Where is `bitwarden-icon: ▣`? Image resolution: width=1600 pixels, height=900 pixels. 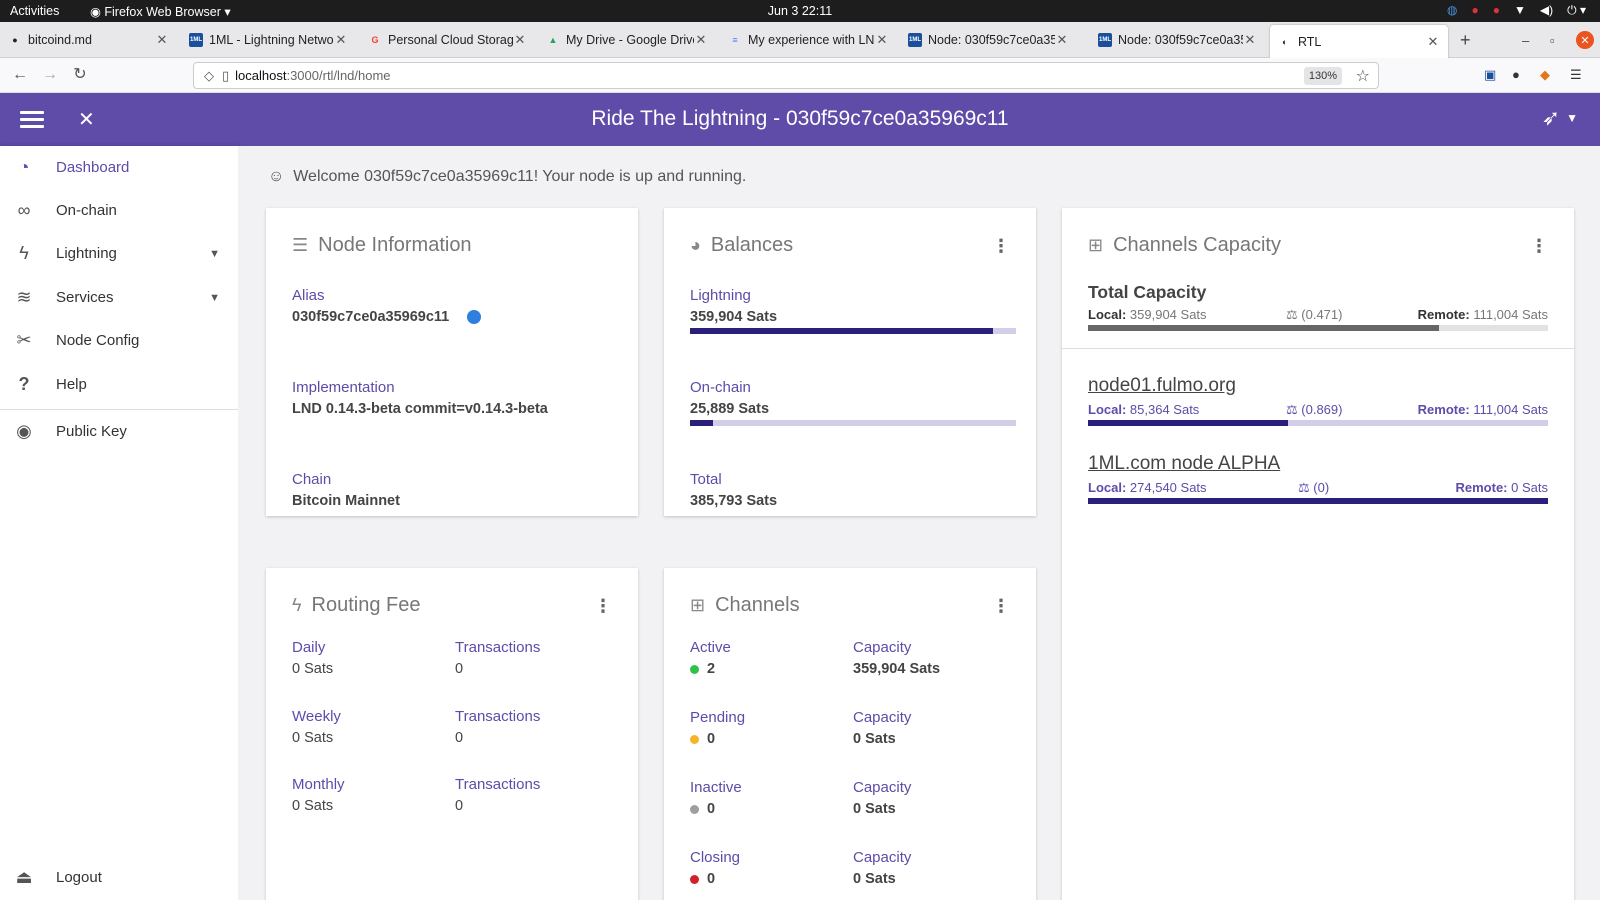 bitwarden-icon: ▣ is located at coordinates (1490, 75).